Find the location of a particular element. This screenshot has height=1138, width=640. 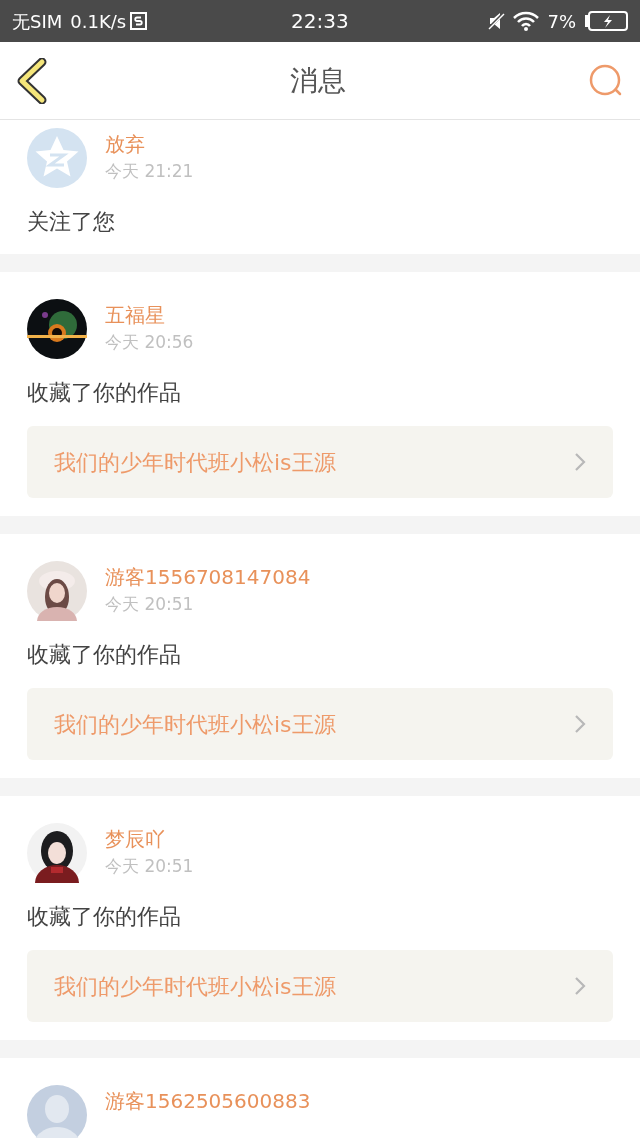

battery-icon is located at coordinates (606, 21).